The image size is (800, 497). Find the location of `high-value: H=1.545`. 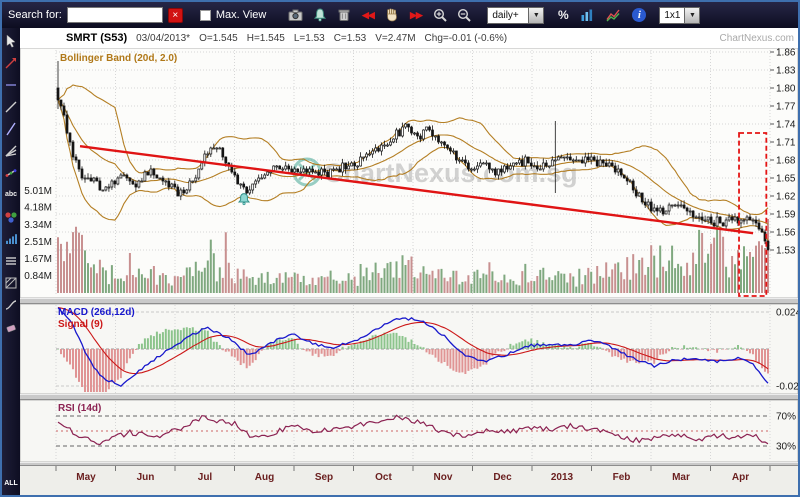

high-value: H=1.545 is located at coordinates (265, 38).